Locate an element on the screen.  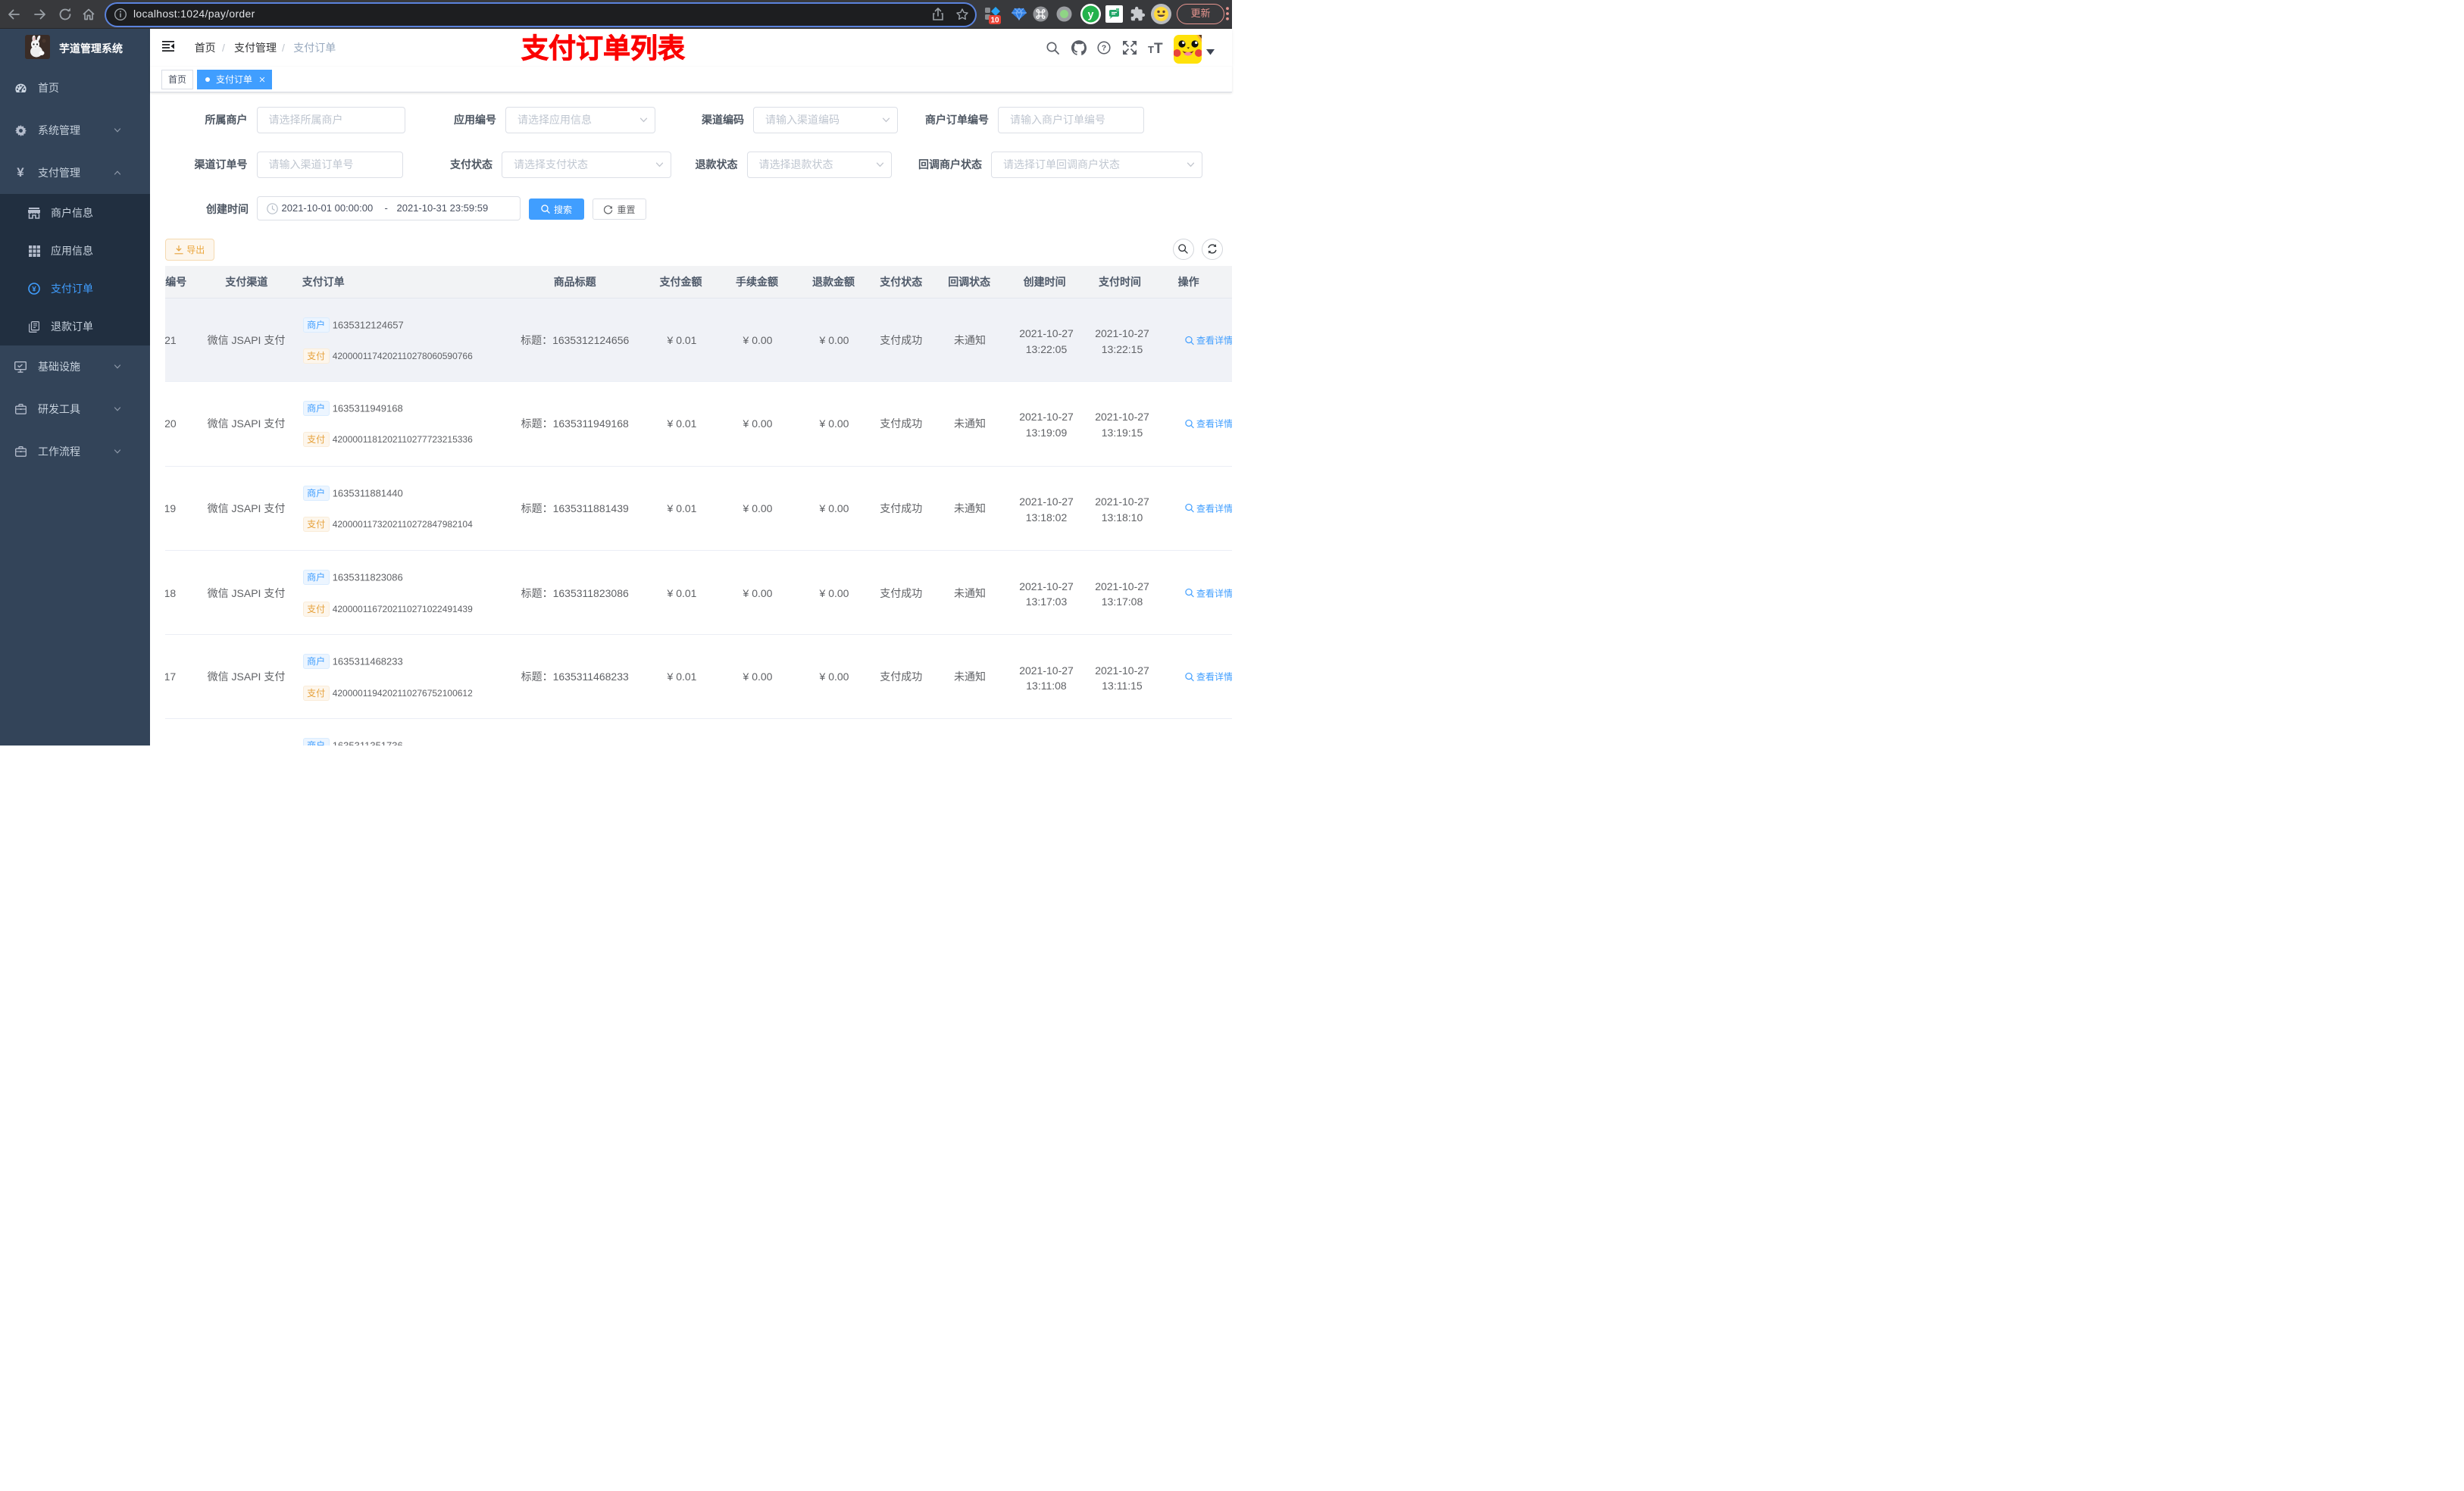
svg-text: y is located at coordinates (1091, 14).